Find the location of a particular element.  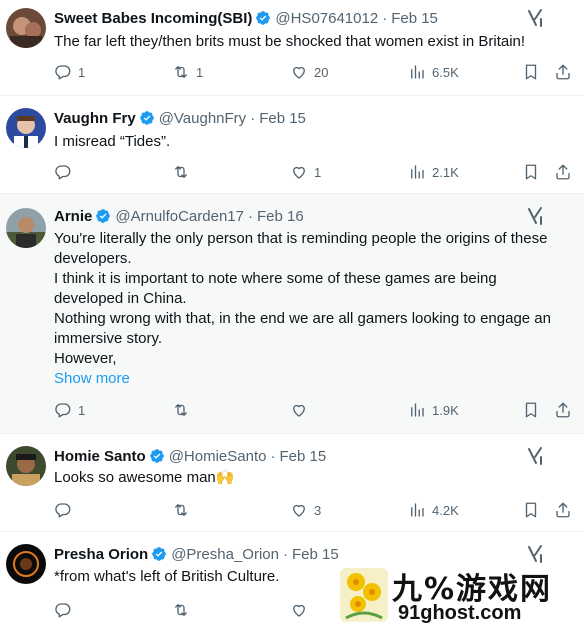

repost-button: 1 is located at coordinates (187, 72).